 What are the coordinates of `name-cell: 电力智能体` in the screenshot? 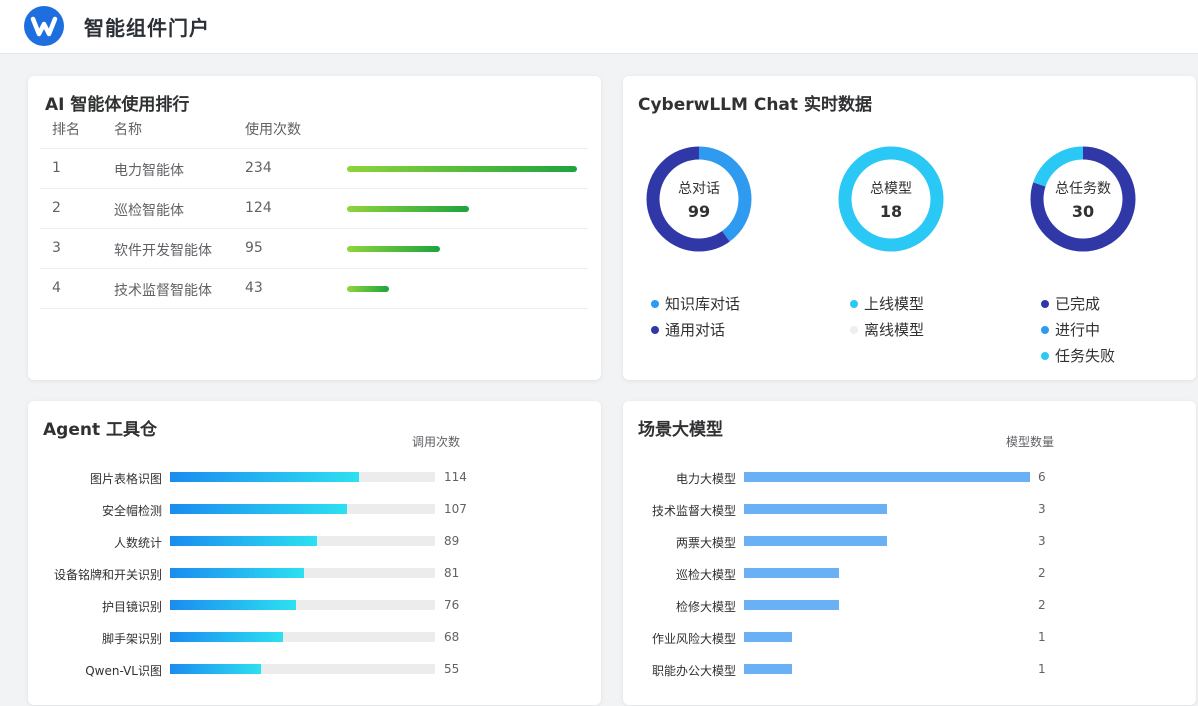 It's located at (149, 171).